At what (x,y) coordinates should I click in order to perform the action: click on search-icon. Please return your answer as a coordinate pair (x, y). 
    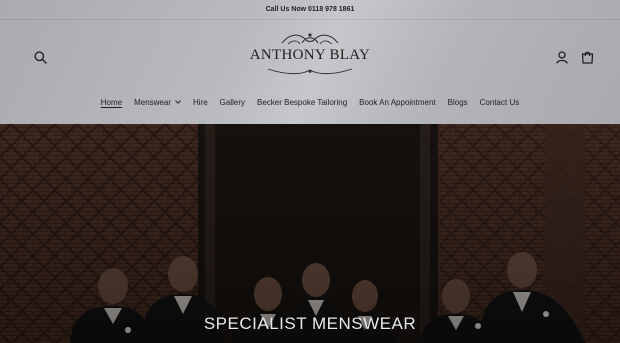
    Looking at the image, I should click on (40, 57).